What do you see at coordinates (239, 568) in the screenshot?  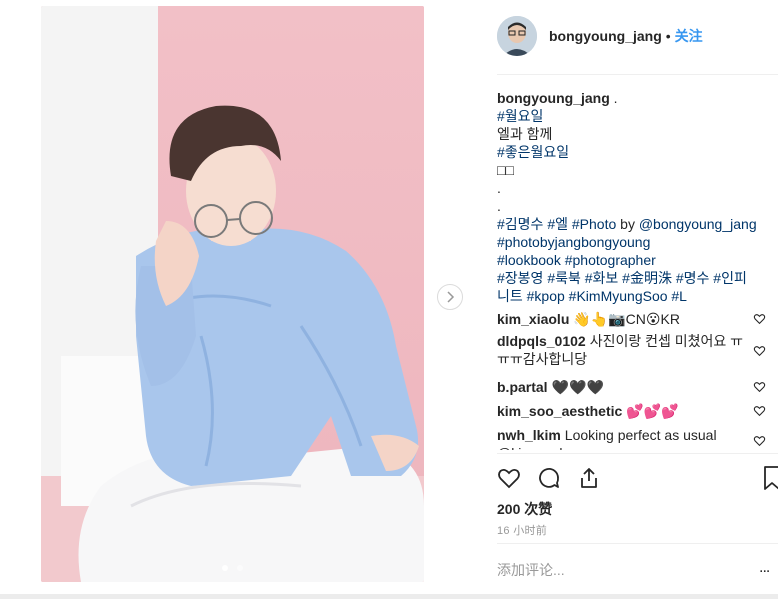 I see `carousel-dot` at bounding box center [239, 568].